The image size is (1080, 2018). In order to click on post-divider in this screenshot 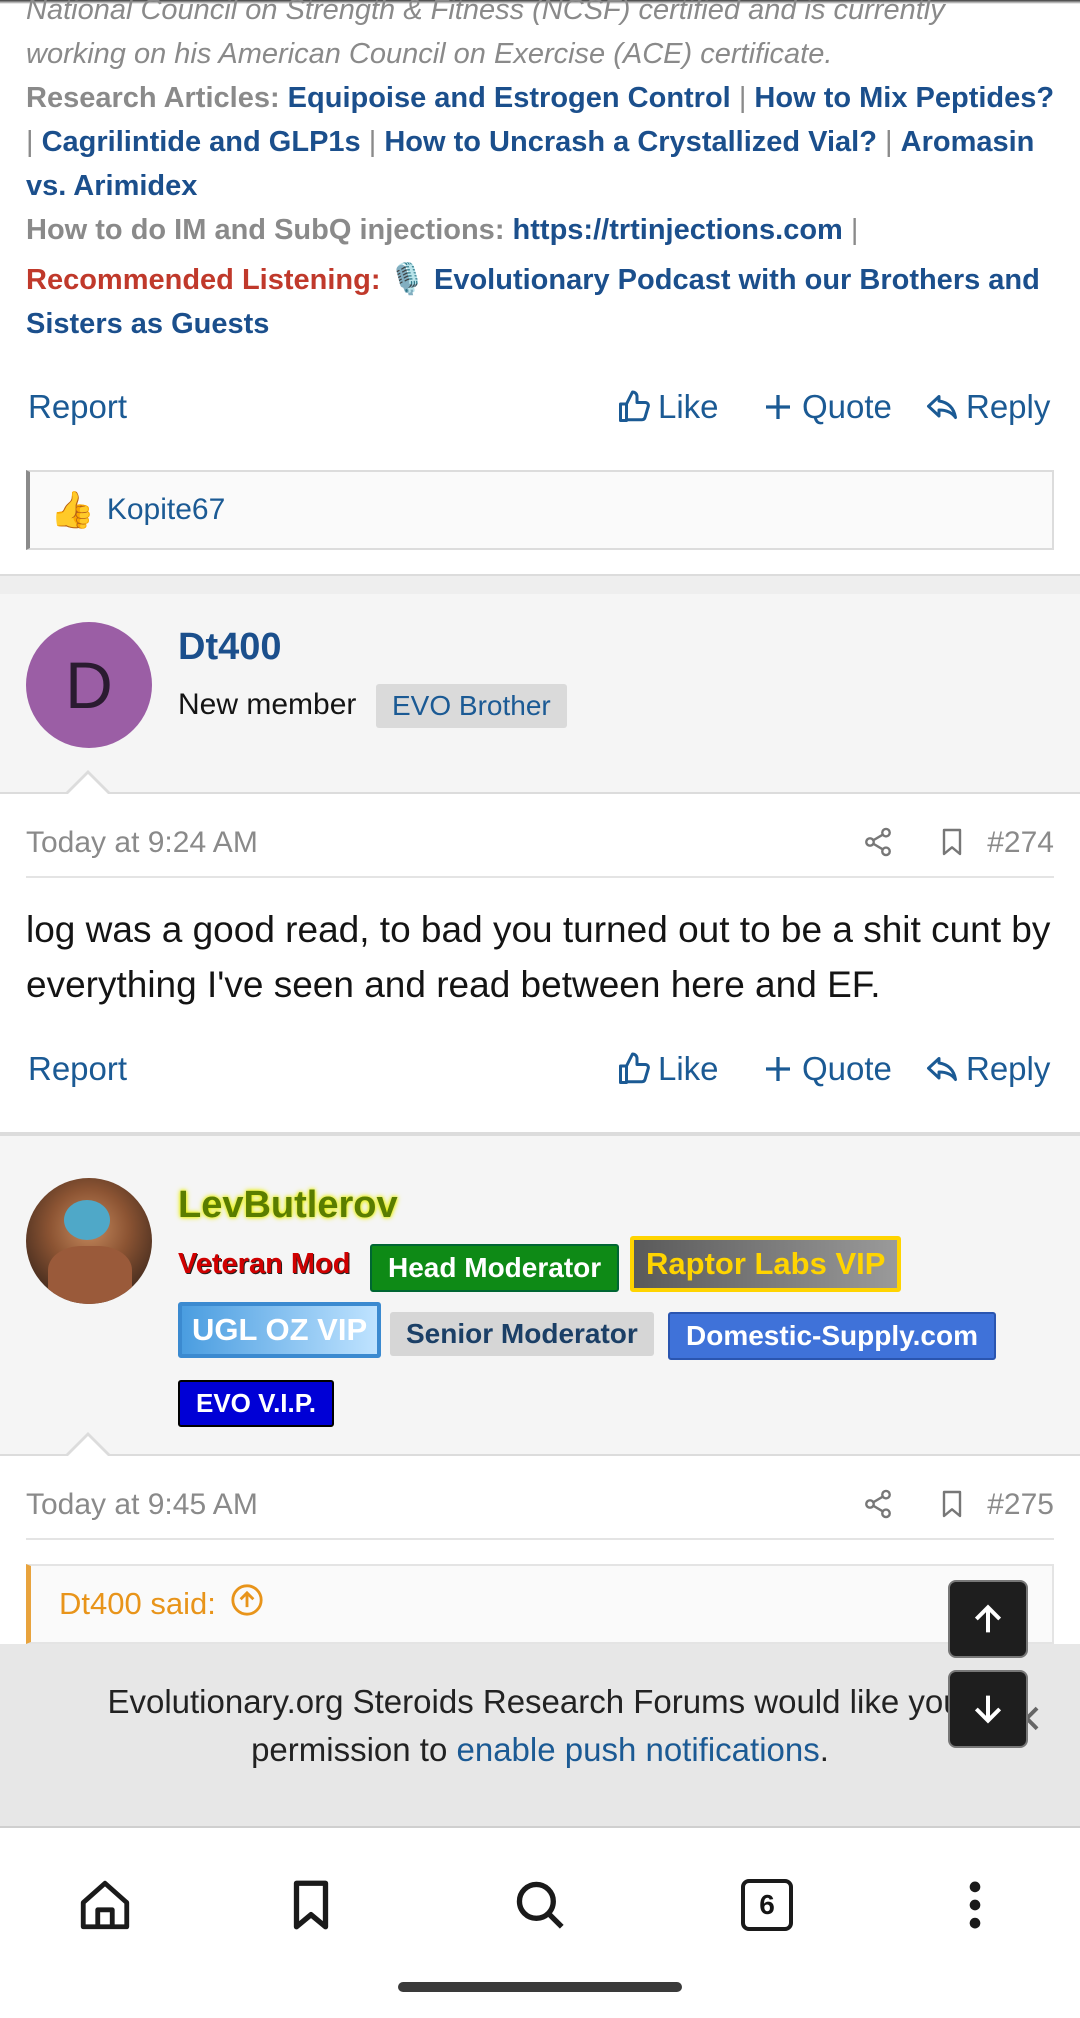, I will do `click(540, 584)`.